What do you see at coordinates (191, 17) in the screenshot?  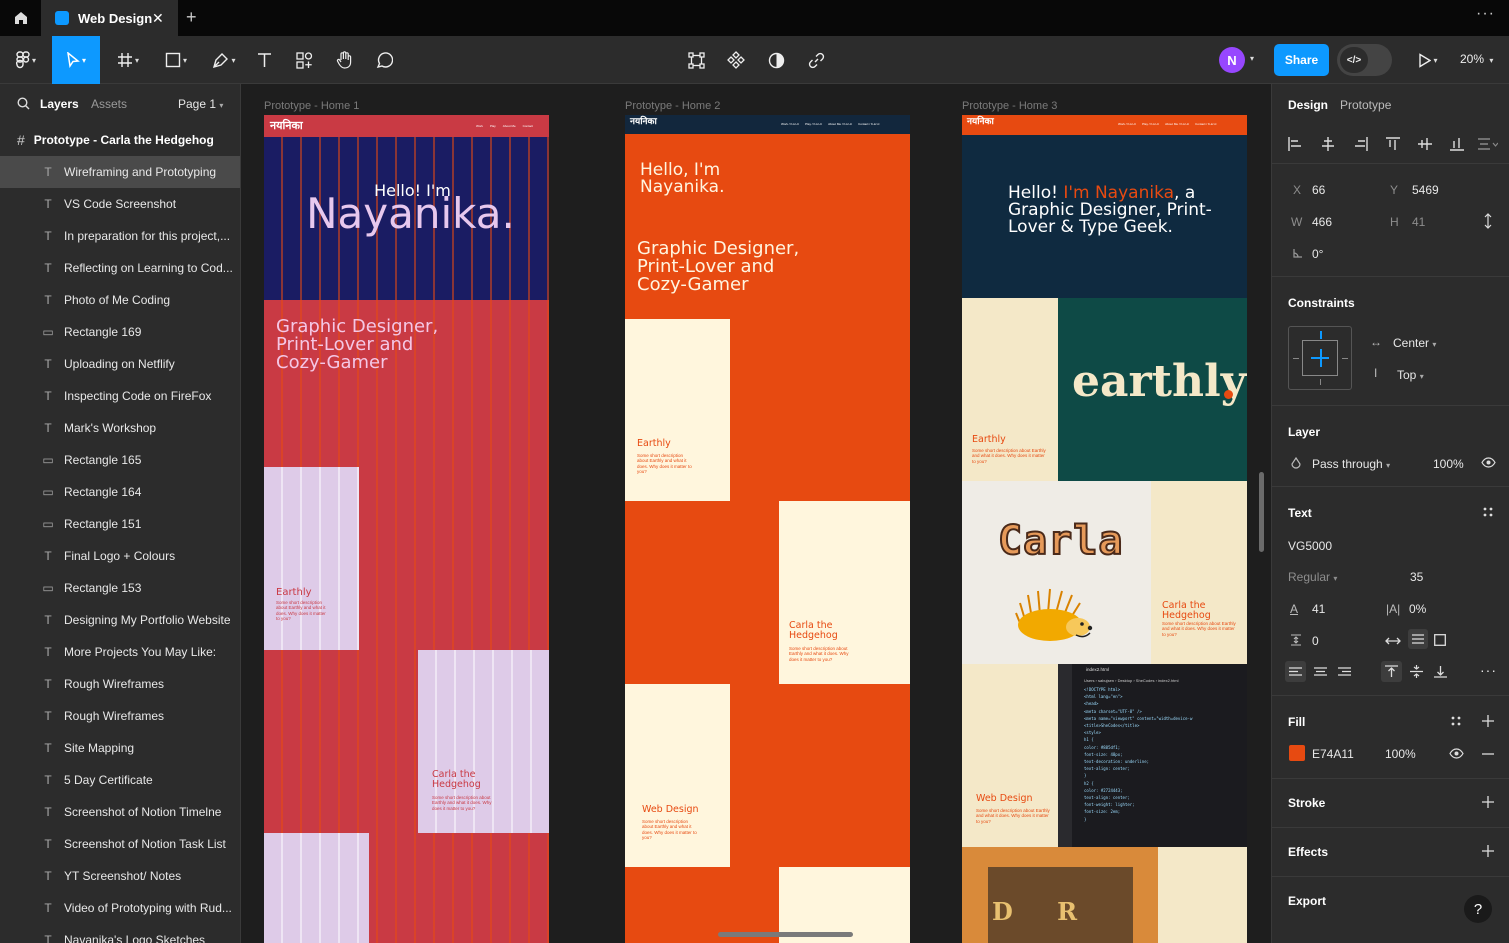 I see `new-tab-button: +` at bounding box center [191, 17].